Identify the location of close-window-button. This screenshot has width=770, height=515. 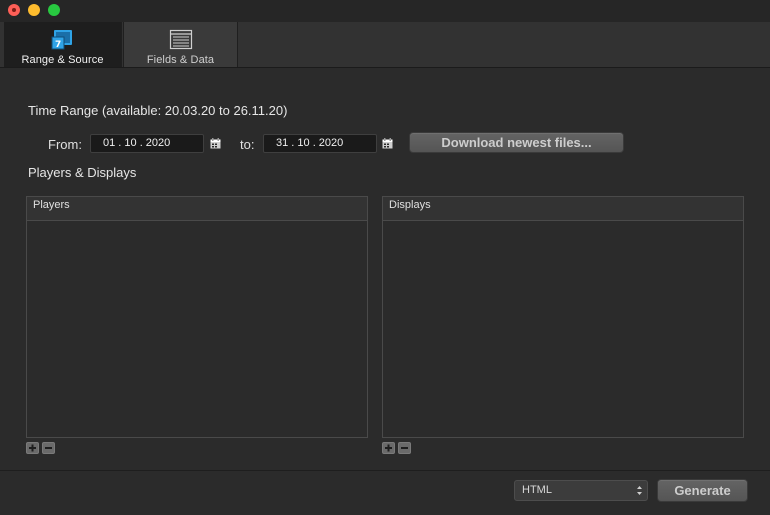
(14, 10).